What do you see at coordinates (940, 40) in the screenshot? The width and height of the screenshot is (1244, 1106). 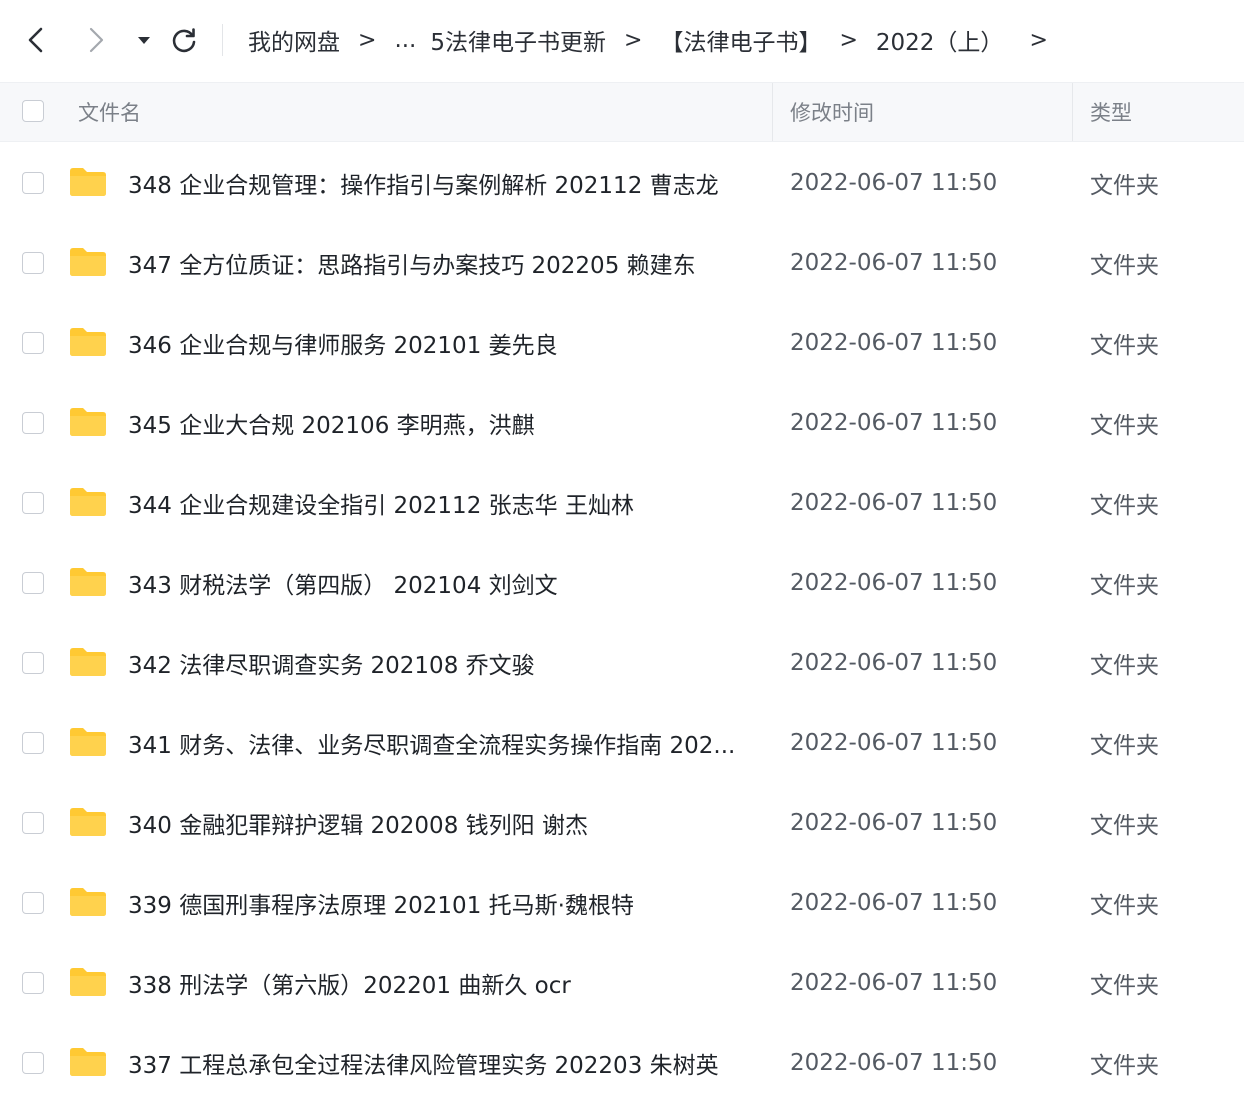 I see `breadcrumb-2022-first-half: 2022（上）` at bounding box center [940, 40].